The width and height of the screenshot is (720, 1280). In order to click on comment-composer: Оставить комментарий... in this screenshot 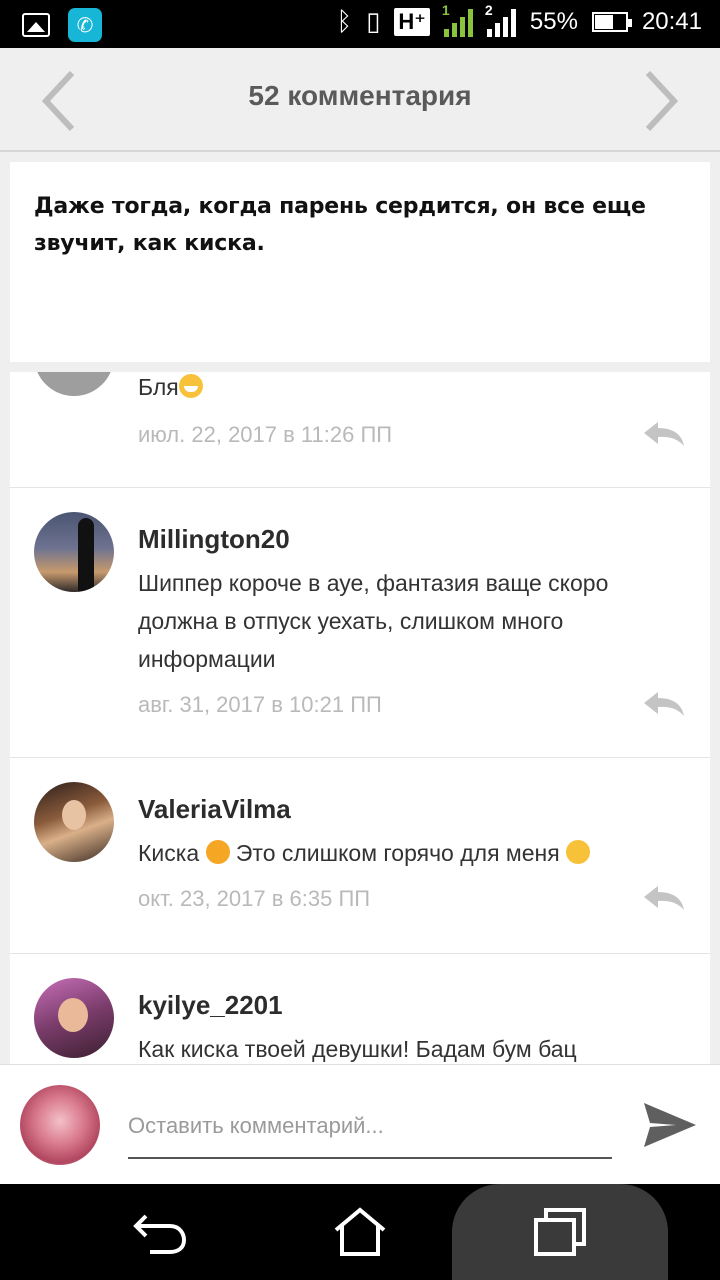, I will do `click(360, 1124)`.